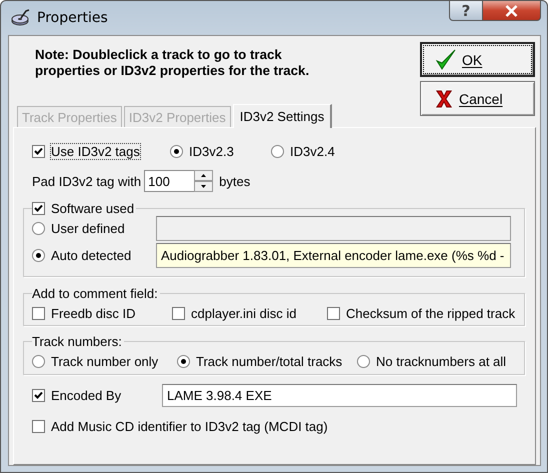 The image size is (548, 473). Describe the element at coordinates (431, 313) in the screenshot. I see `checkbox-label: Checksum of the ripped track` at that location.